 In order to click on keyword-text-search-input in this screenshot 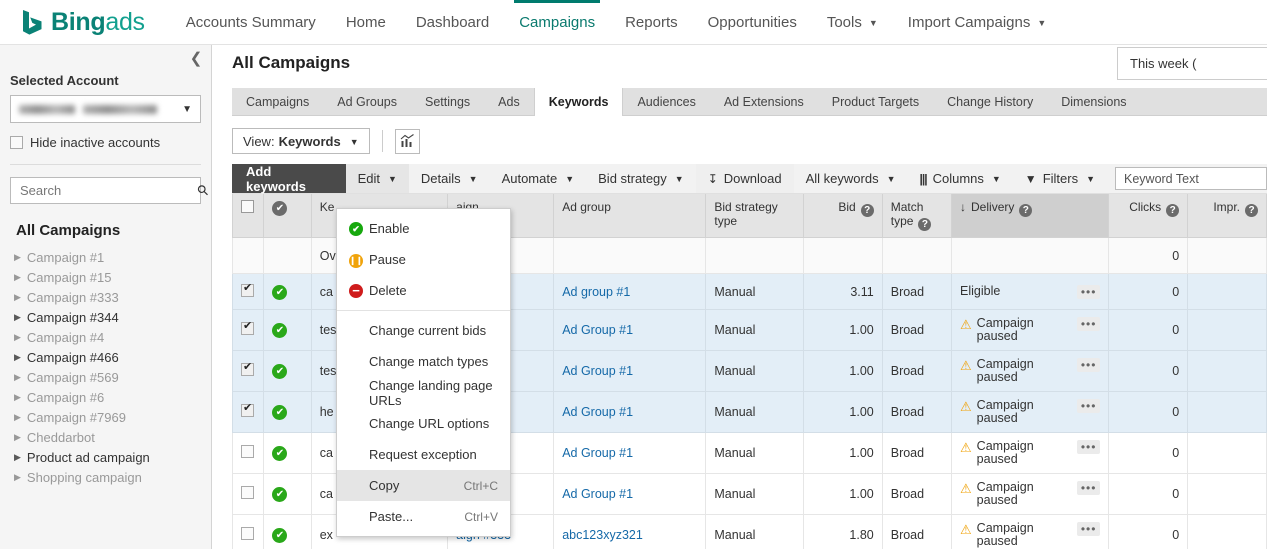, I will do `click(1194, 178)`.